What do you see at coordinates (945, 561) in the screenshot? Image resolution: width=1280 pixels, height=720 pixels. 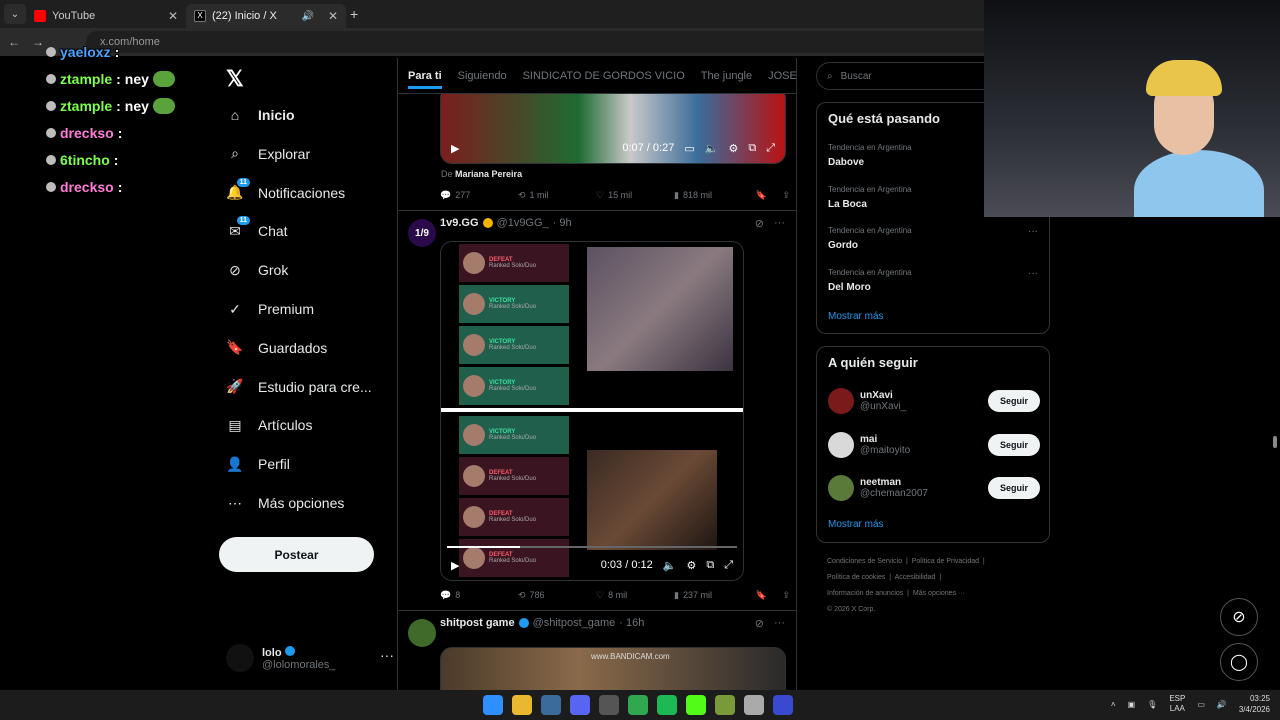 I see `privacy-link: Política de Privacidad` at bounding box center [945, 561].